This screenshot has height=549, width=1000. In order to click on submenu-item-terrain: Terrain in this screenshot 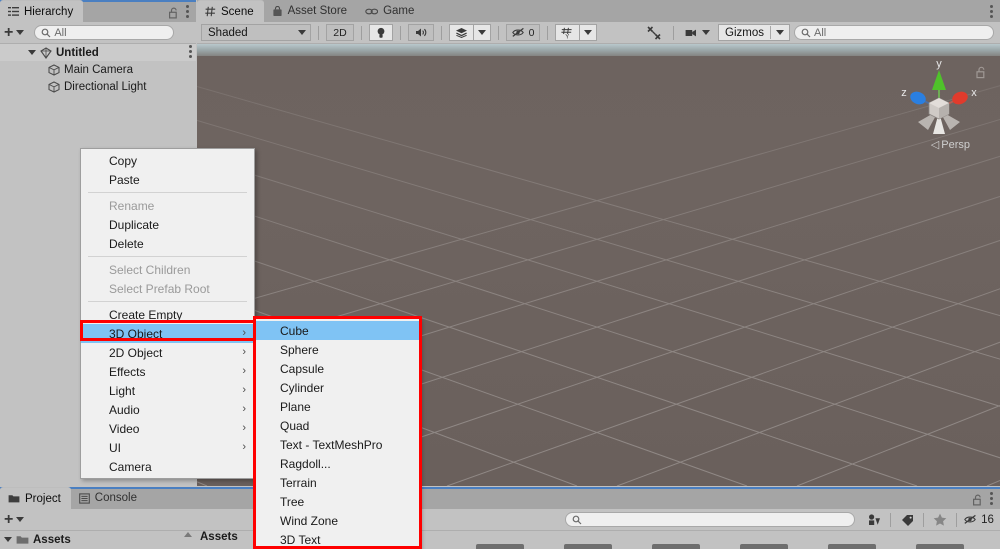, I will do `click(337, 482)`.